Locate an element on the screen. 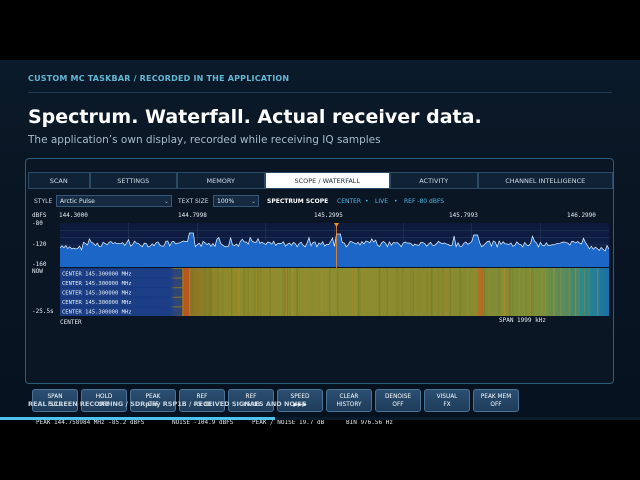  denoise-button: DENOISE OFF is located at coordinates (398, 400).